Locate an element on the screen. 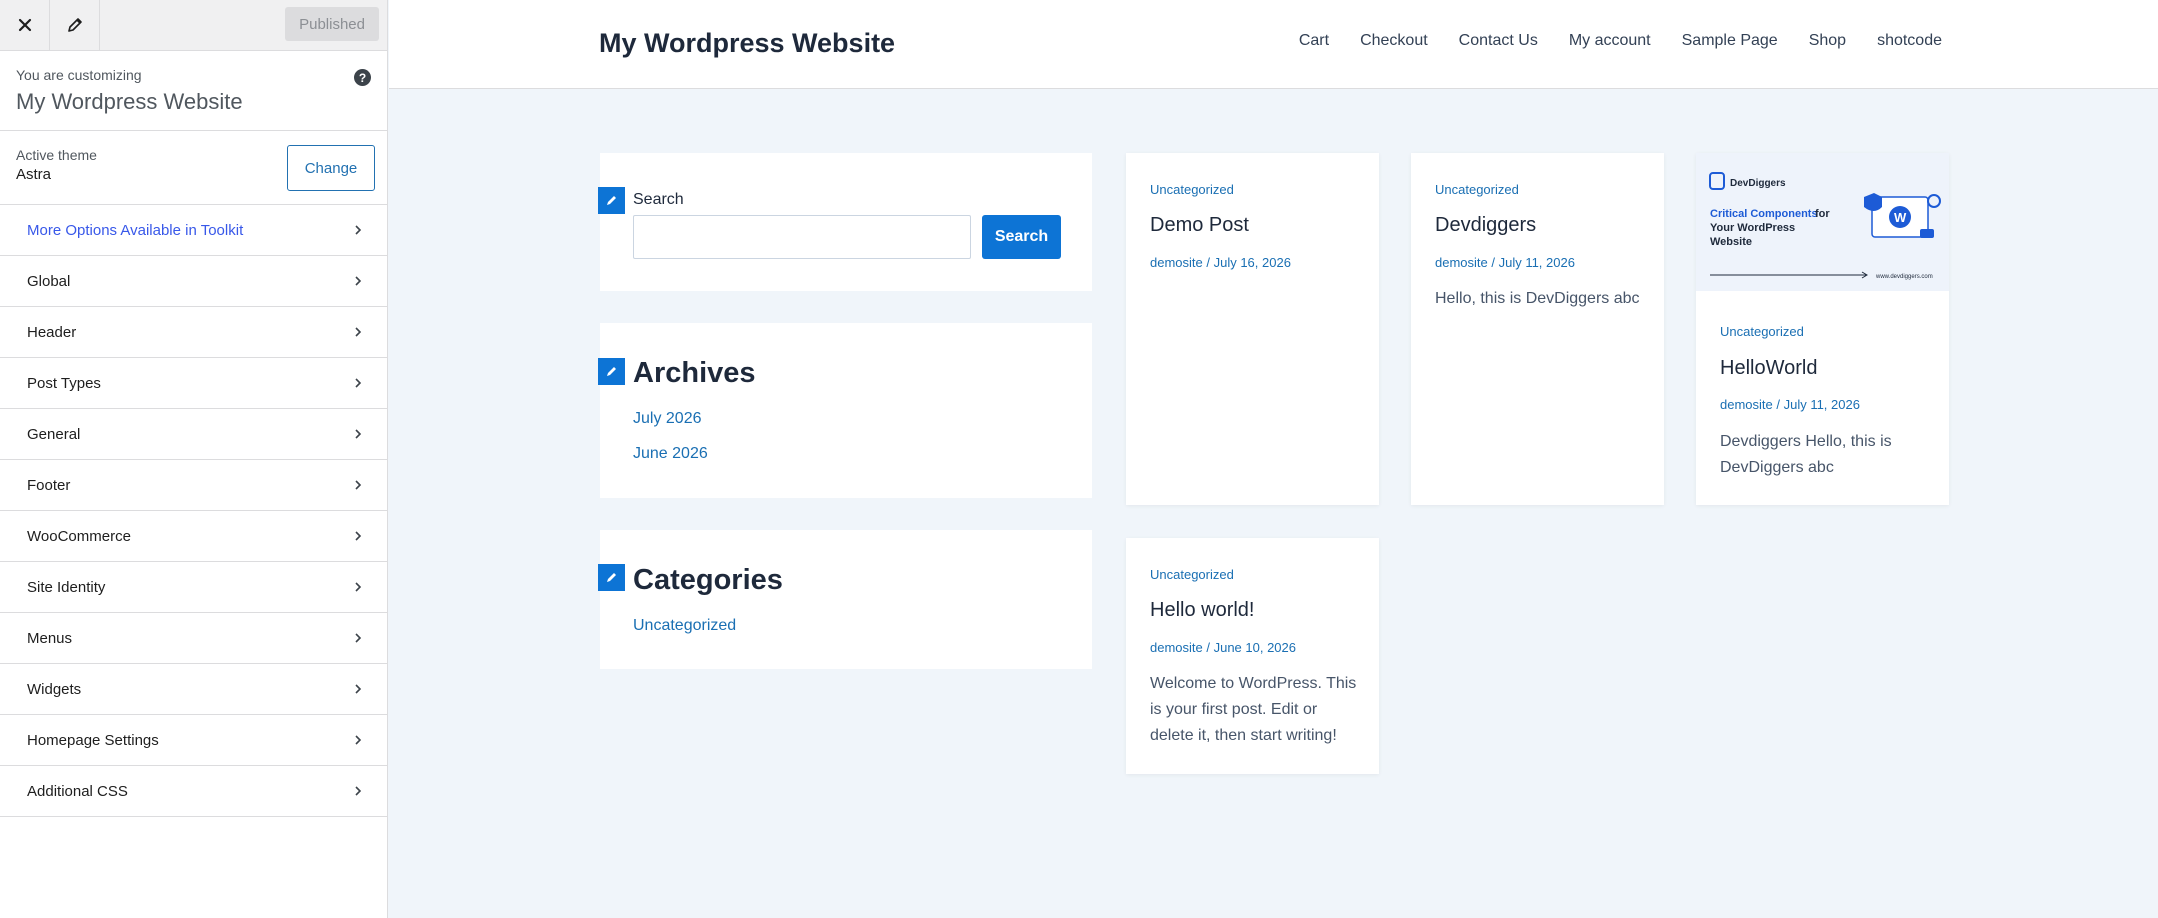 This screenshot has height=918, width=2158. panel-label: General is located at coordinates (54, 434).